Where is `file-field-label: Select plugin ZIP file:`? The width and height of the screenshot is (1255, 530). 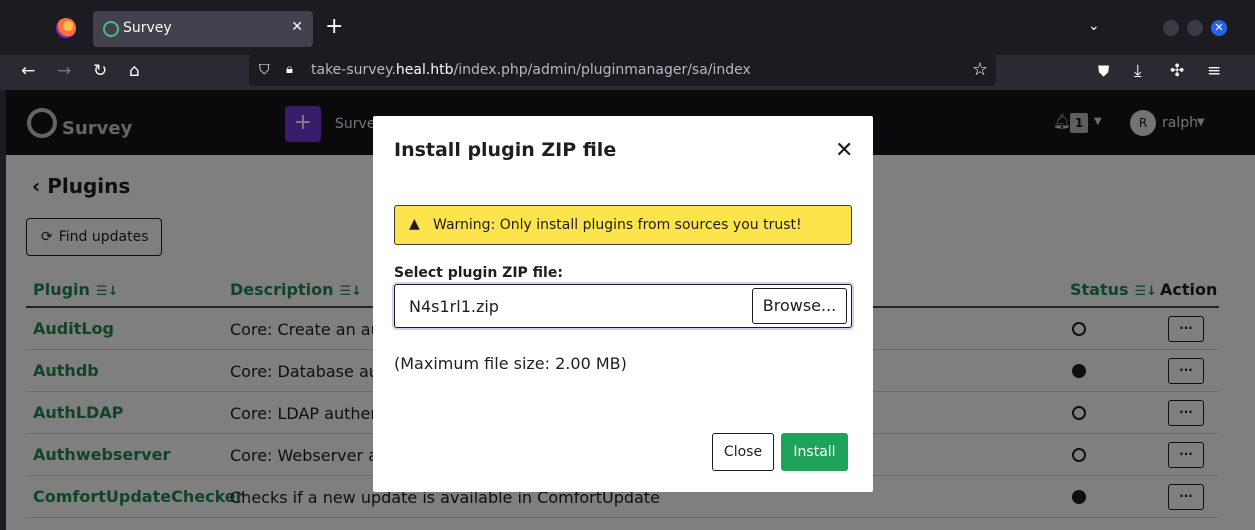 file-field-label: Select plugin ZIP file: is located at coordinates (478, 273).